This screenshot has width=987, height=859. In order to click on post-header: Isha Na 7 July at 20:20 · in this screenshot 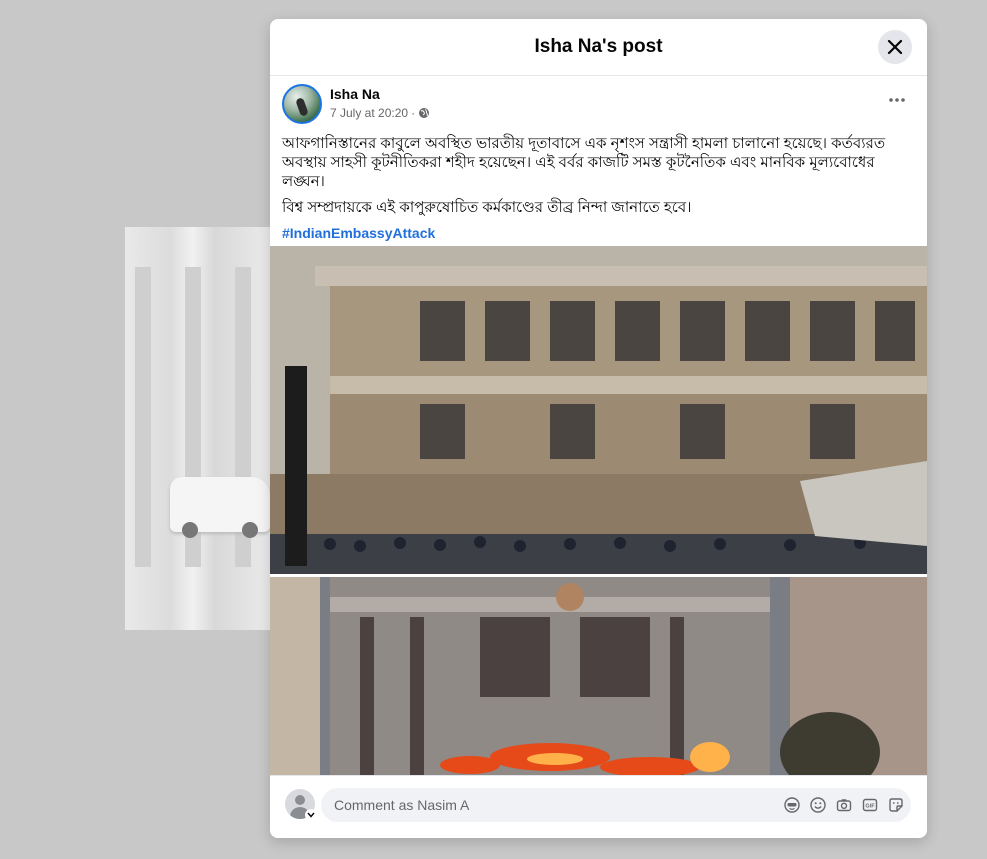, I will do `click(598, 105)`.